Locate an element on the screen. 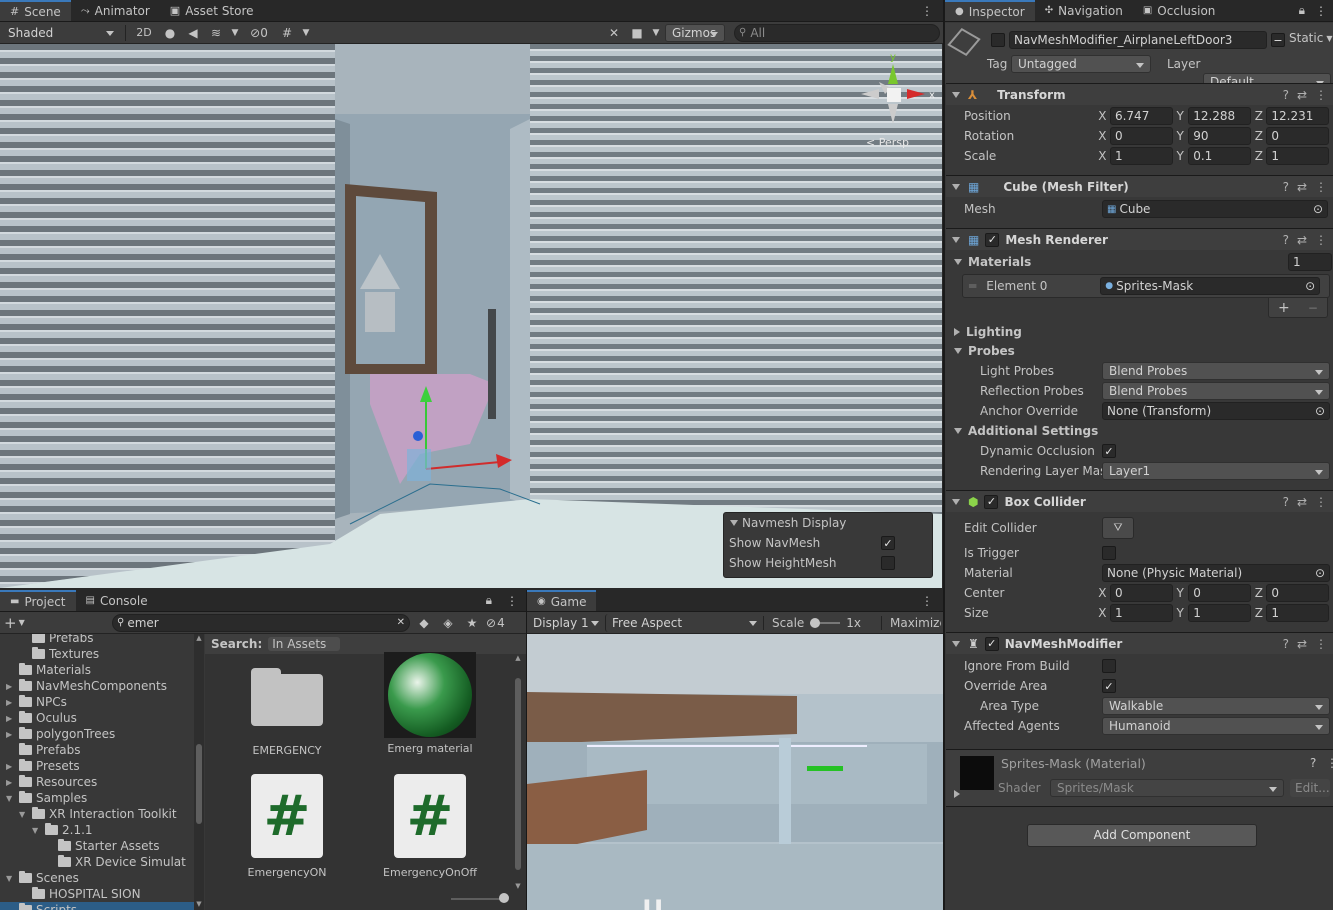 This screenshot has width=1333, height=910. scale-y-axis-label: Y is located at coordinates (1183, 156).